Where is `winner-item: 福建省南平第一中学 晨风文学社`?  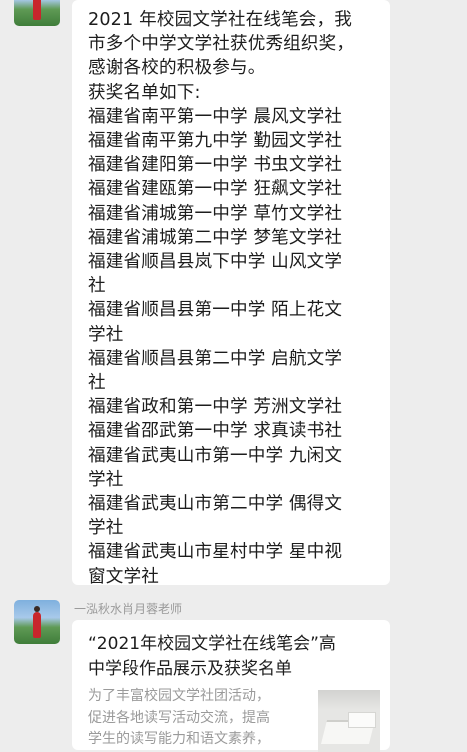 winner-item: 福建省南平第一中学 晨风文学社 is located at coordinates (215, 116).